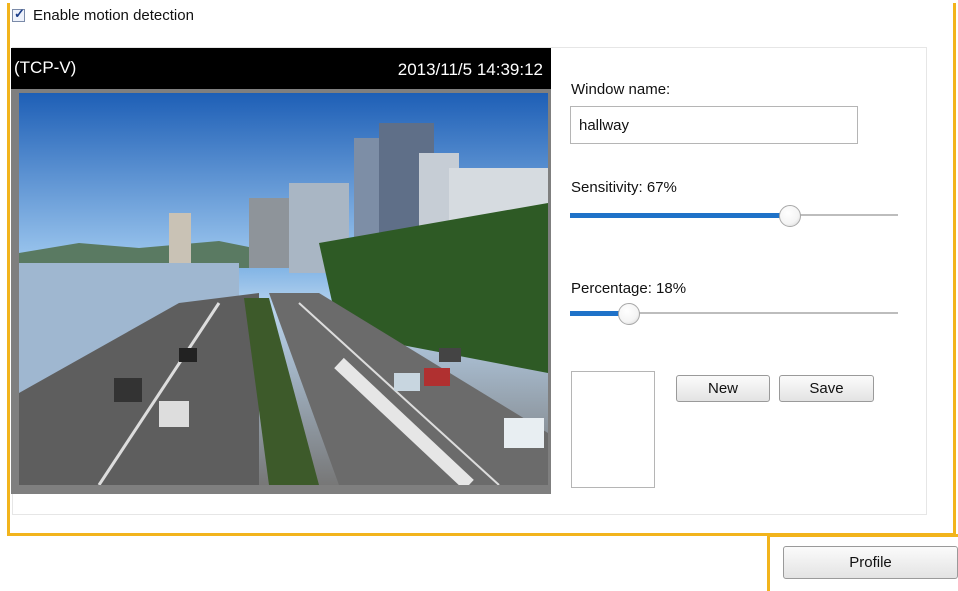 This screenshot has height=591, width=958. I want to click on video-caption-bar: (TCP-V) 2013/11/5 14:39:12, so click(281, 68).